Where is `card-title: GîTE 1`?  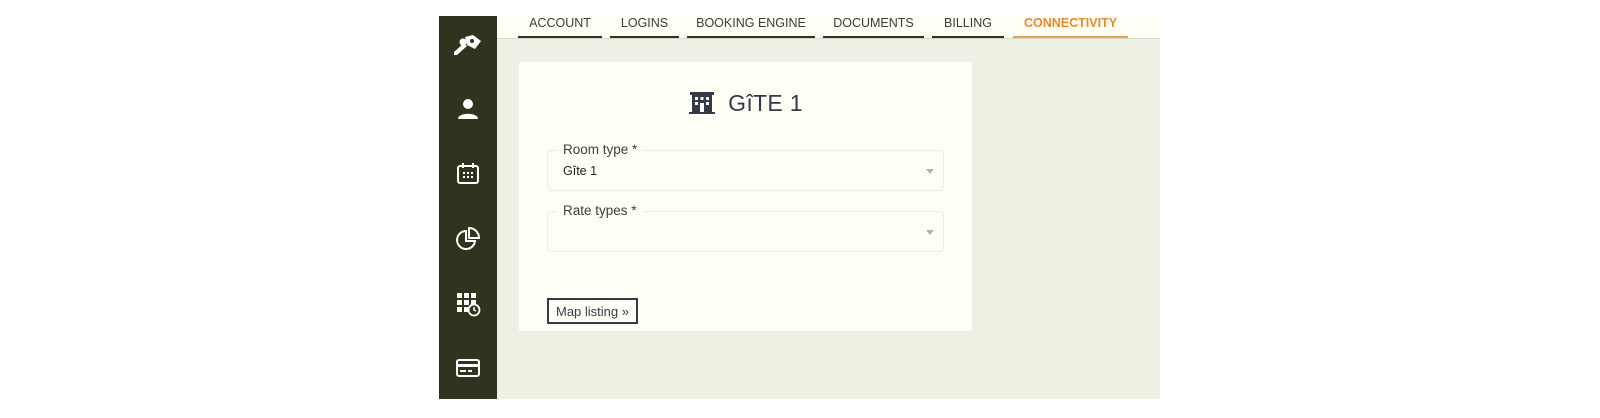
card-title: GîTE 1 is located at coordinates (765, 103).